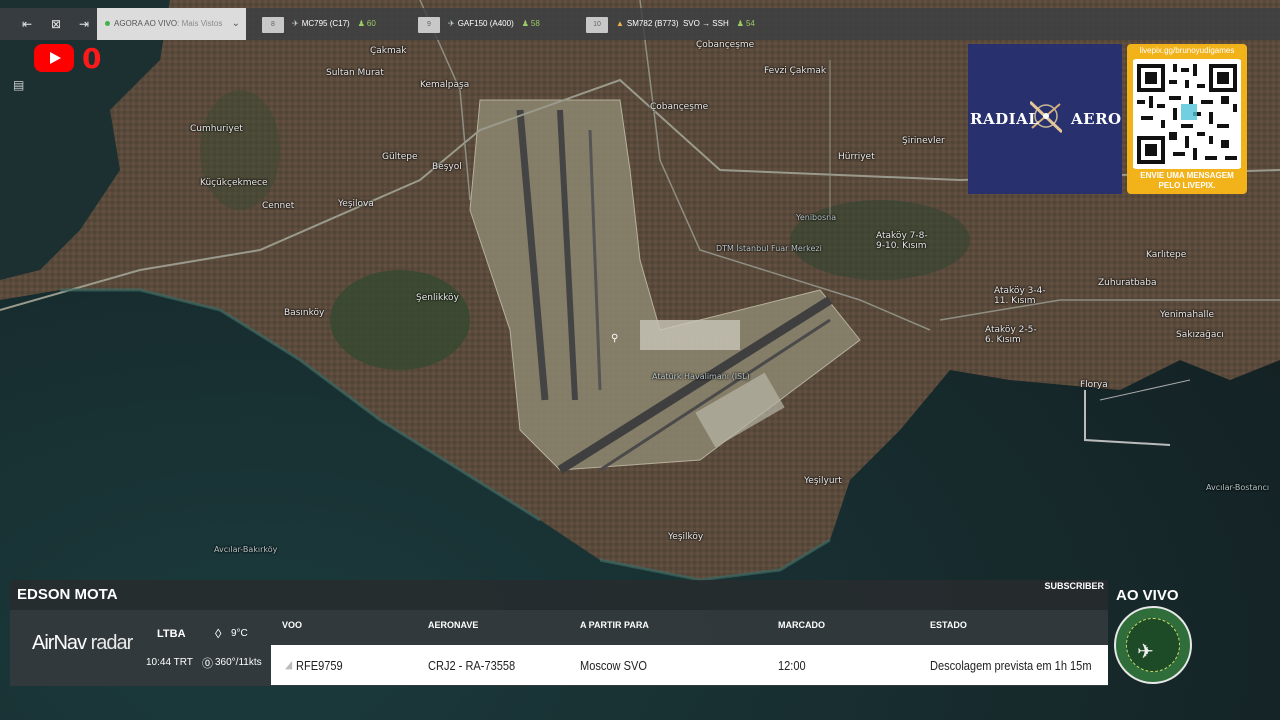 The image size is (1280, 720). Describe the element at coordinates (923, 141) in the screenshot. I see `map-label: Şirinevler` at that location.